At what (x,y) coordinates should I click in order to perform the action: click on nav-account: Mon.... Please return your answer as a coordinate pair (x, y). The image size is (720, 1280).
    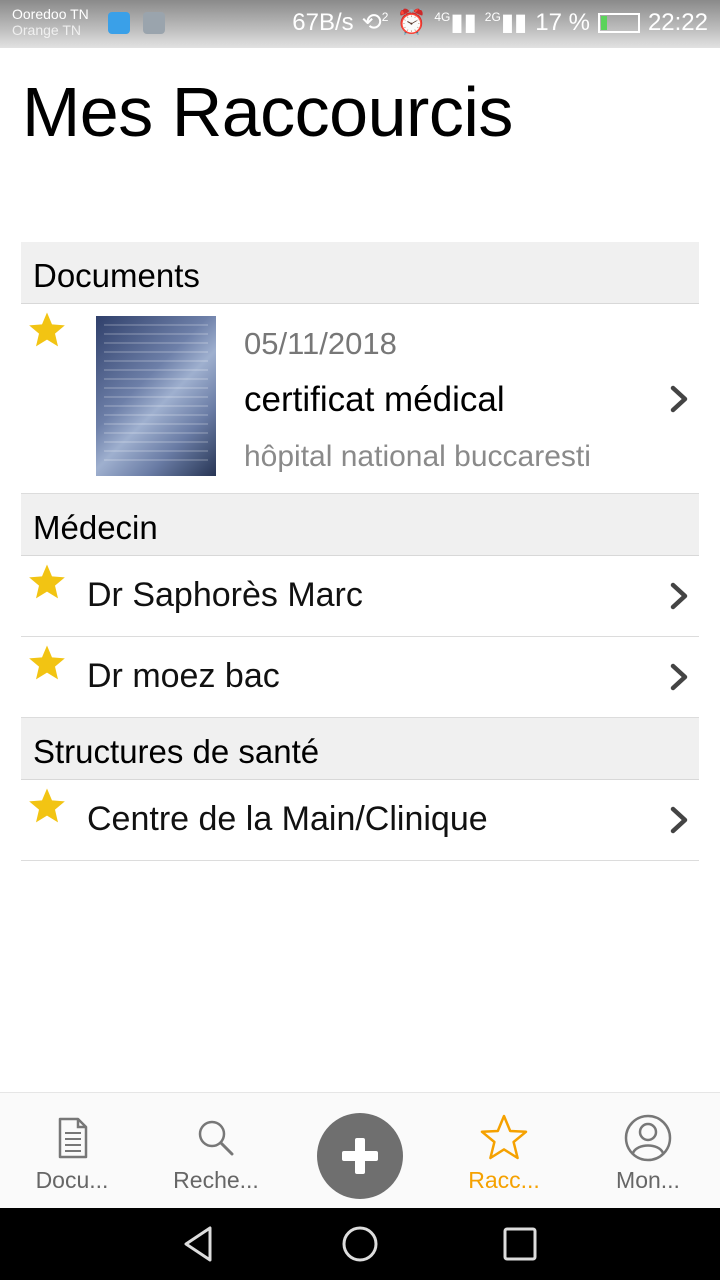
    Looking at the image, I should click on (648, 1151).